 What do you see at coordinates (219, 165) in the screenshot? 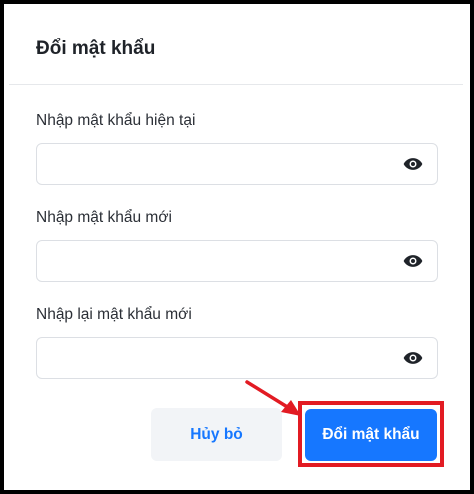
I see `current-password-input` at bounding box center [219, 165].